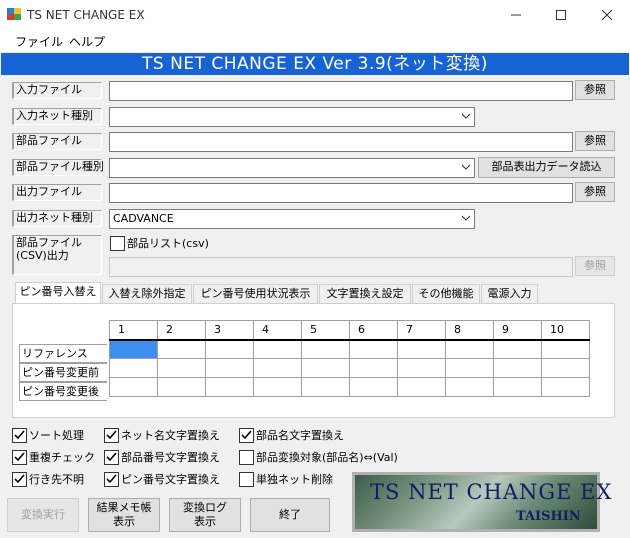  I want to click on close-button, so click(607, 15).